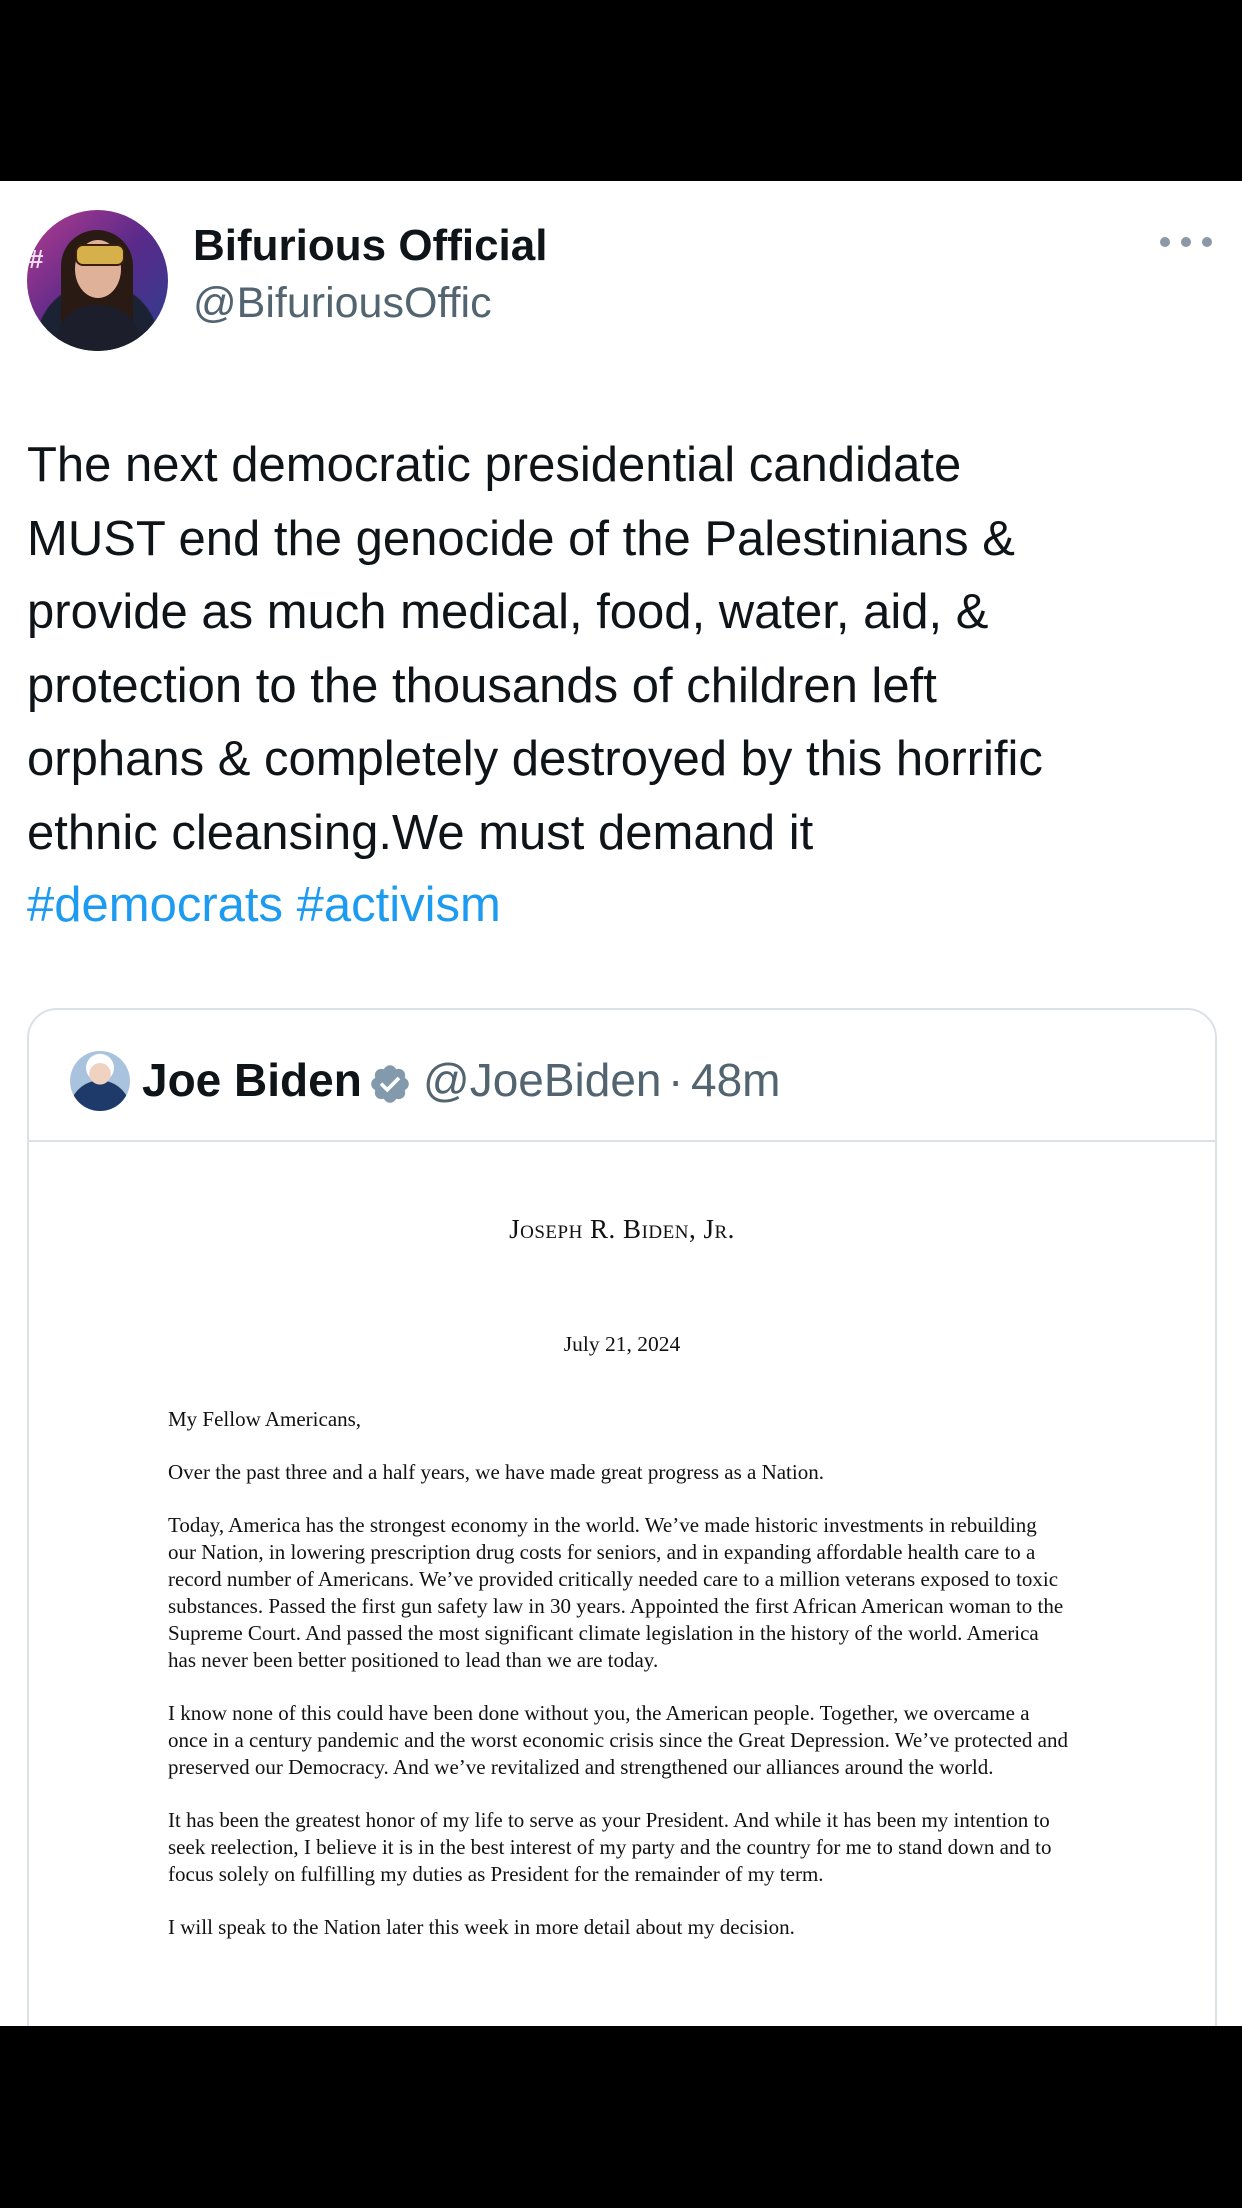 This screenshot has width=1242, height=2208. I want to click on top-black-bar, so click(621, 90).